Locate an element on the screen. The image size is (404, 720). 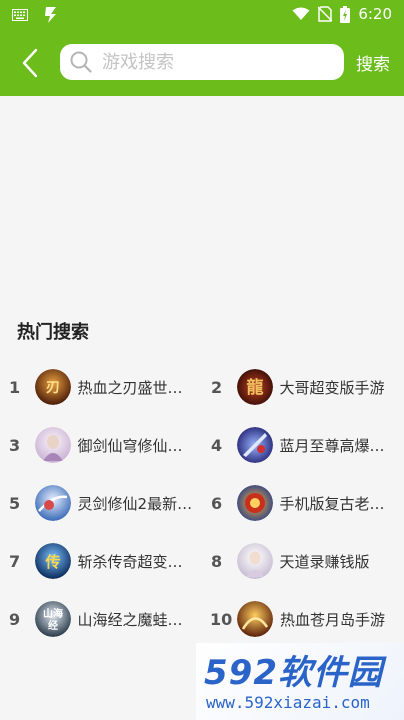
watermark: 592软件园 www.592xiazai.com is located at coordinates (300, 681).